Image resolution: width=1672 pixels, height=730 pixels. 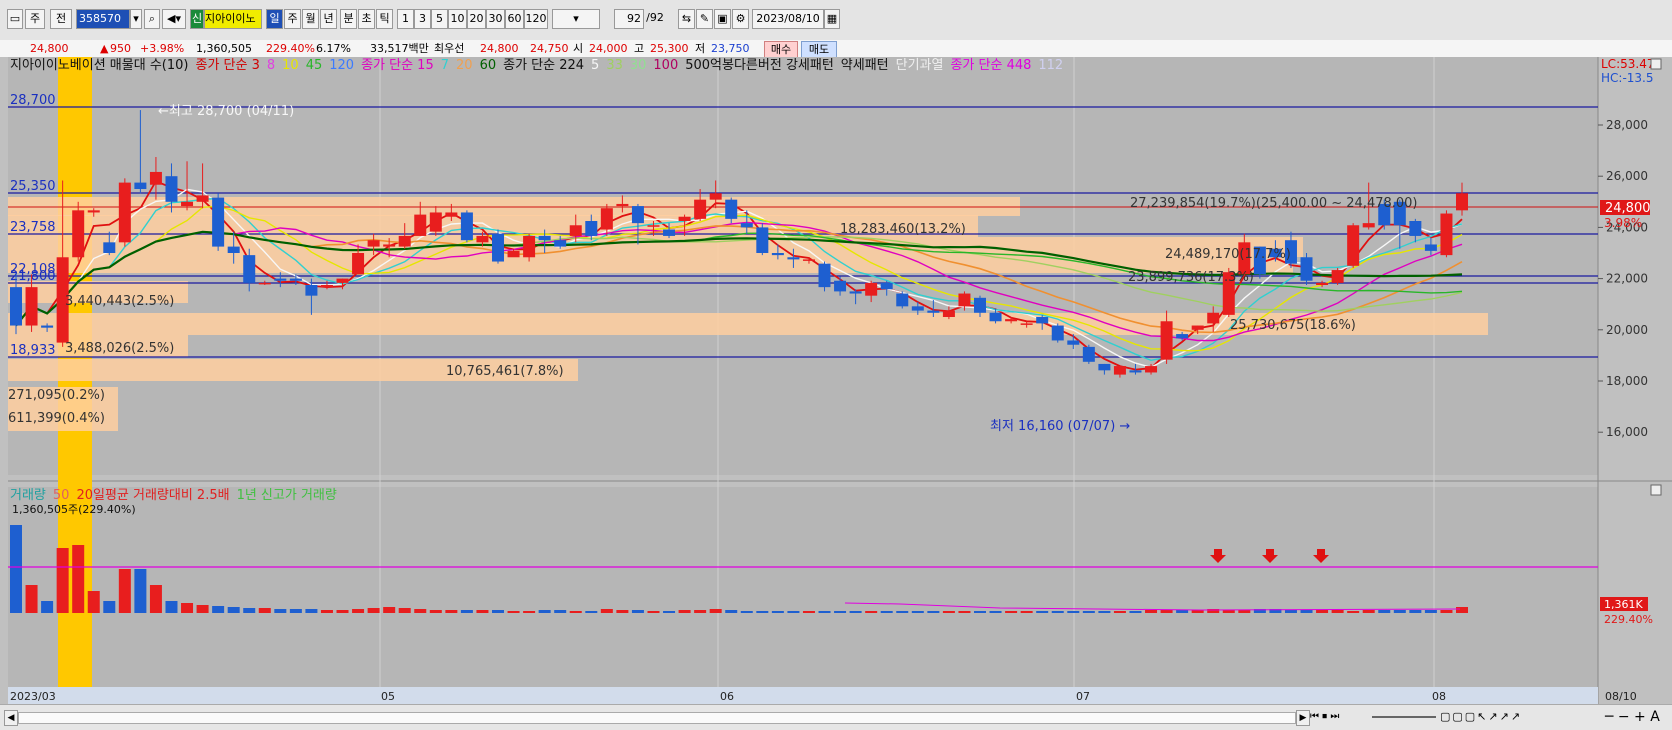 What do you see at coordinates (1656, 490) in the screenshot?
I see `volume-pane-close-icon` at bounding box center [1656, 490].